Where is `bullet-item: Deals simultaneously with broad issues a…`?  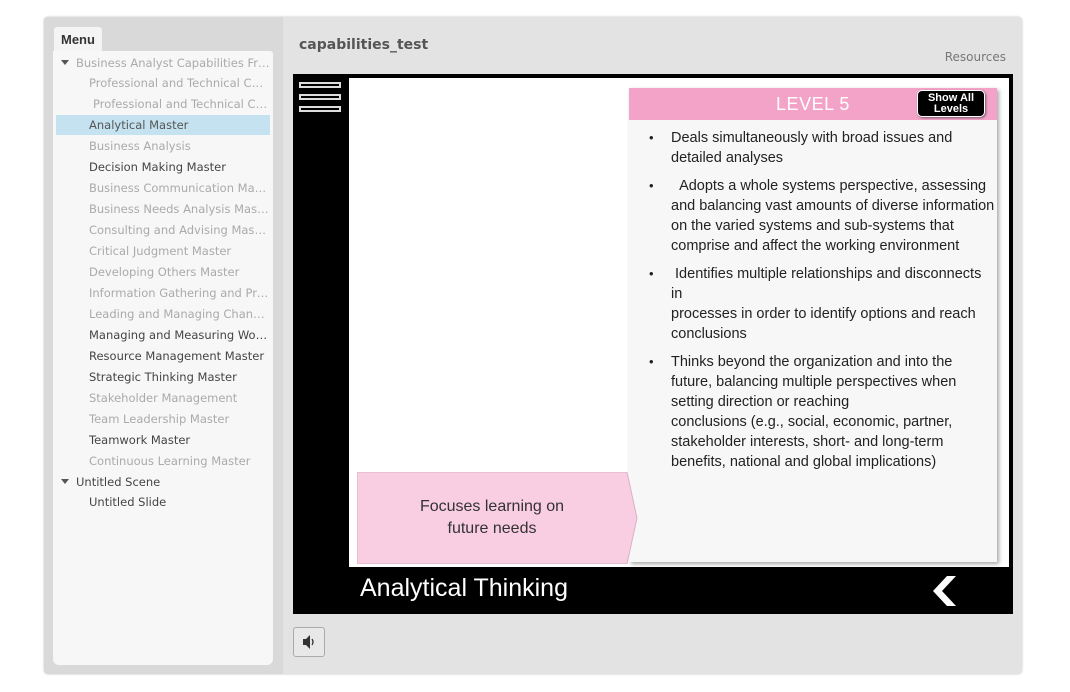 bullet-item: Deals simultaneously with broad issues a… is located at coordinates (822, 148).